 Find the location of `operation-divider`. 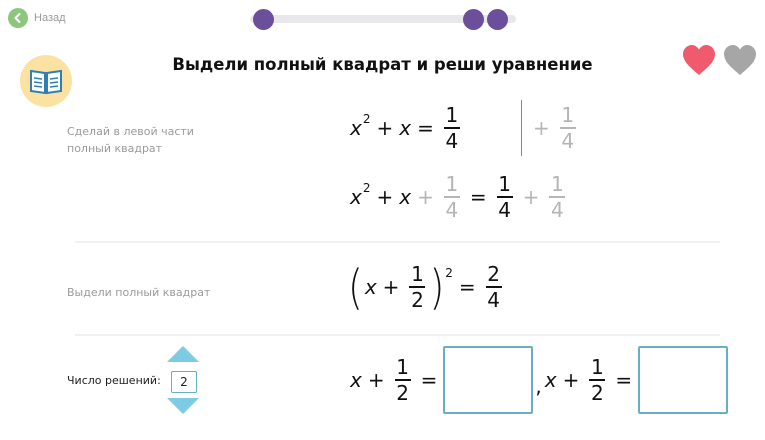

operation-divider is located at coordinates (521, 128).